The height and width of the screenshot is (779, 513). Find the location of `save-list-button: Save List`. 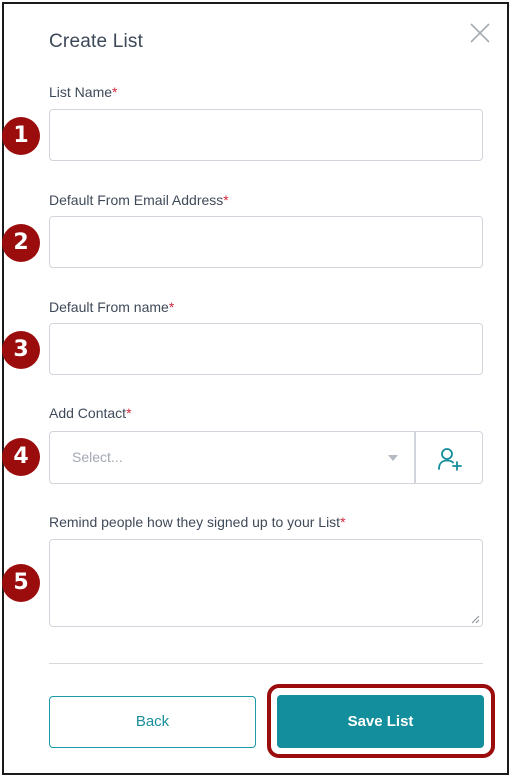

save-list-button: Save List is located at coordinates (380, 721).